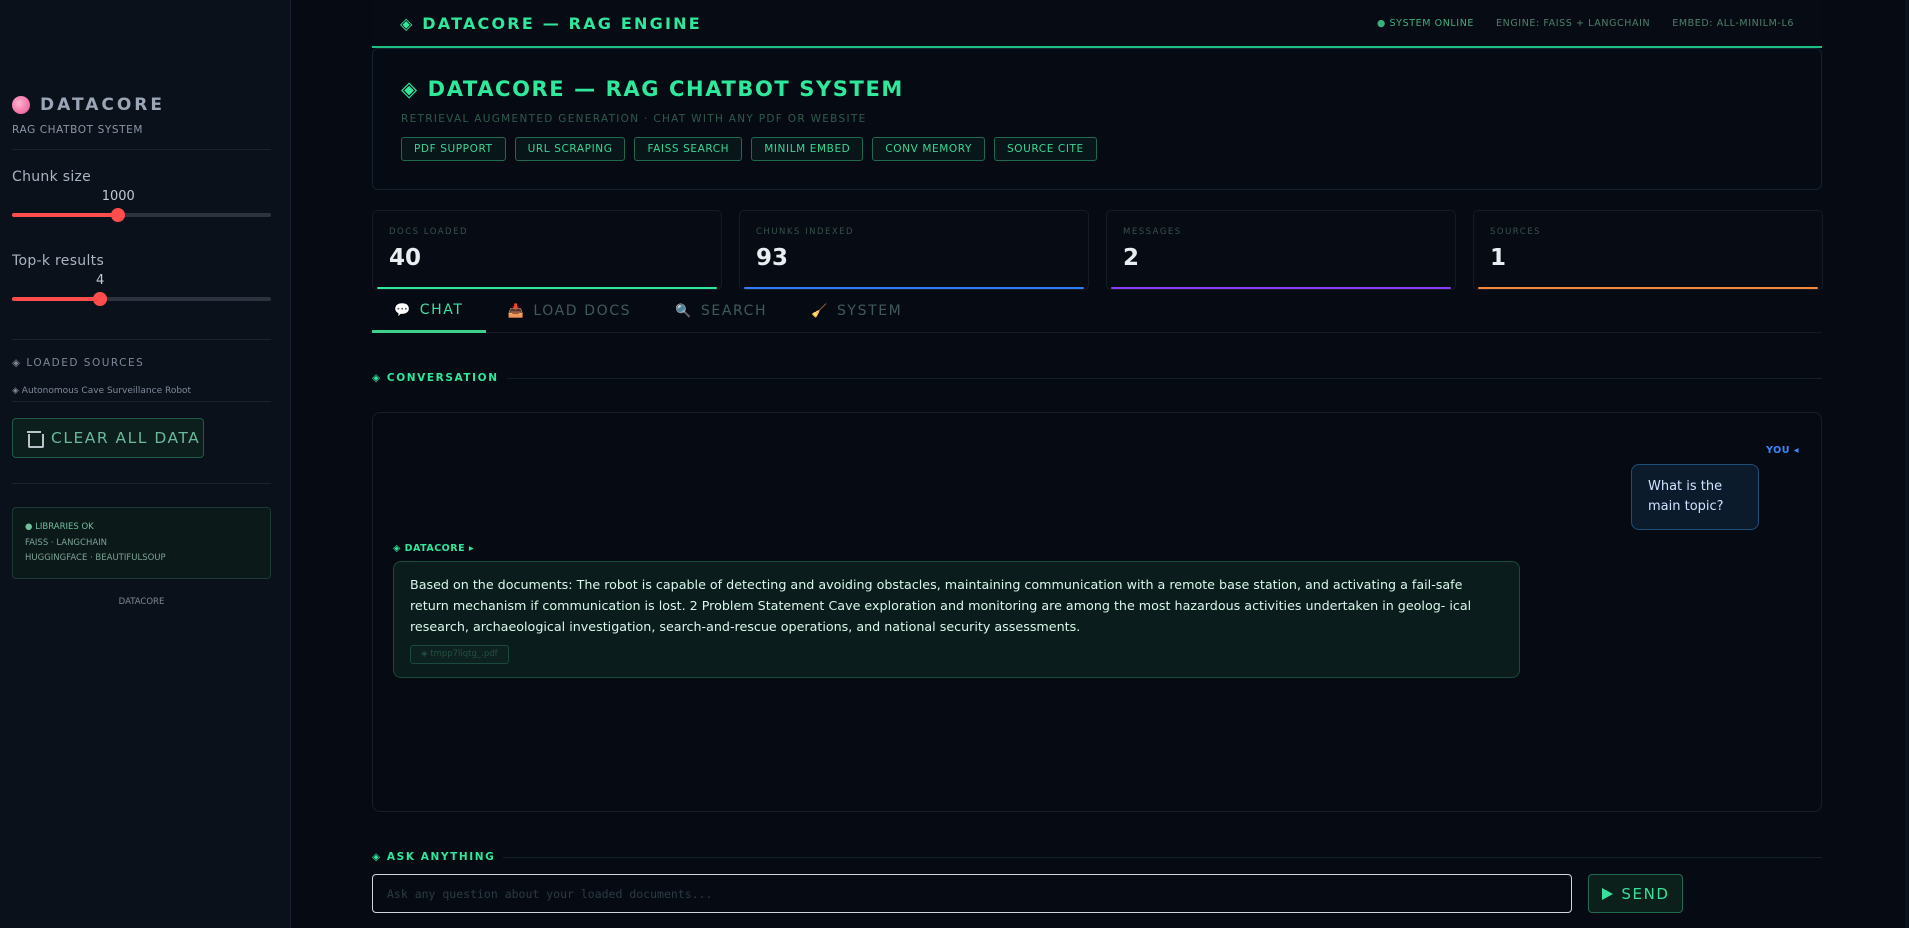 Image resolution: width=1909 pixels, height=928 pixels. I want to click on top-k-slider, so click(141, 299).